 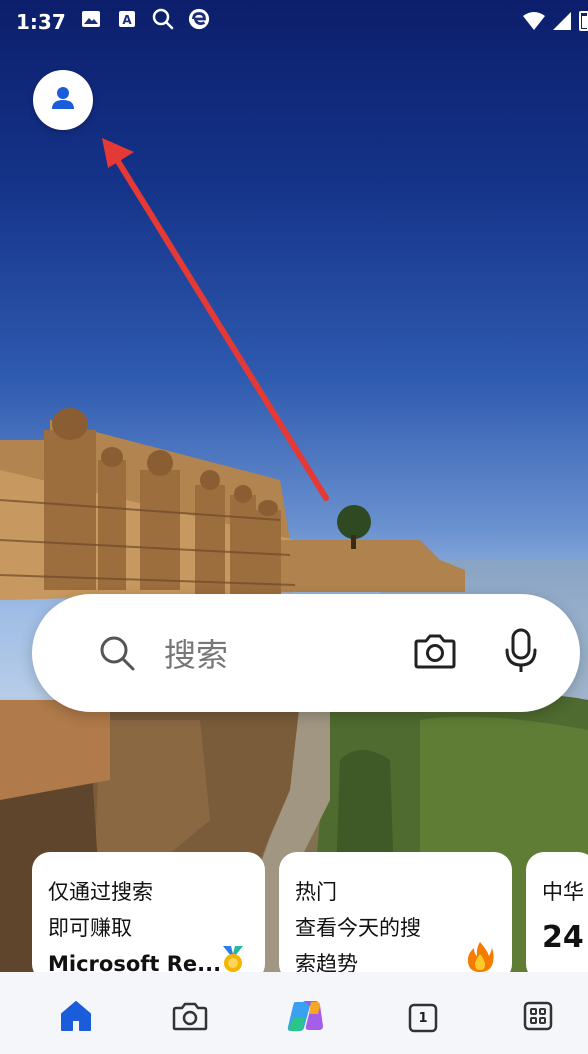 I want to click on profile-button, so click(x=63, y=100).